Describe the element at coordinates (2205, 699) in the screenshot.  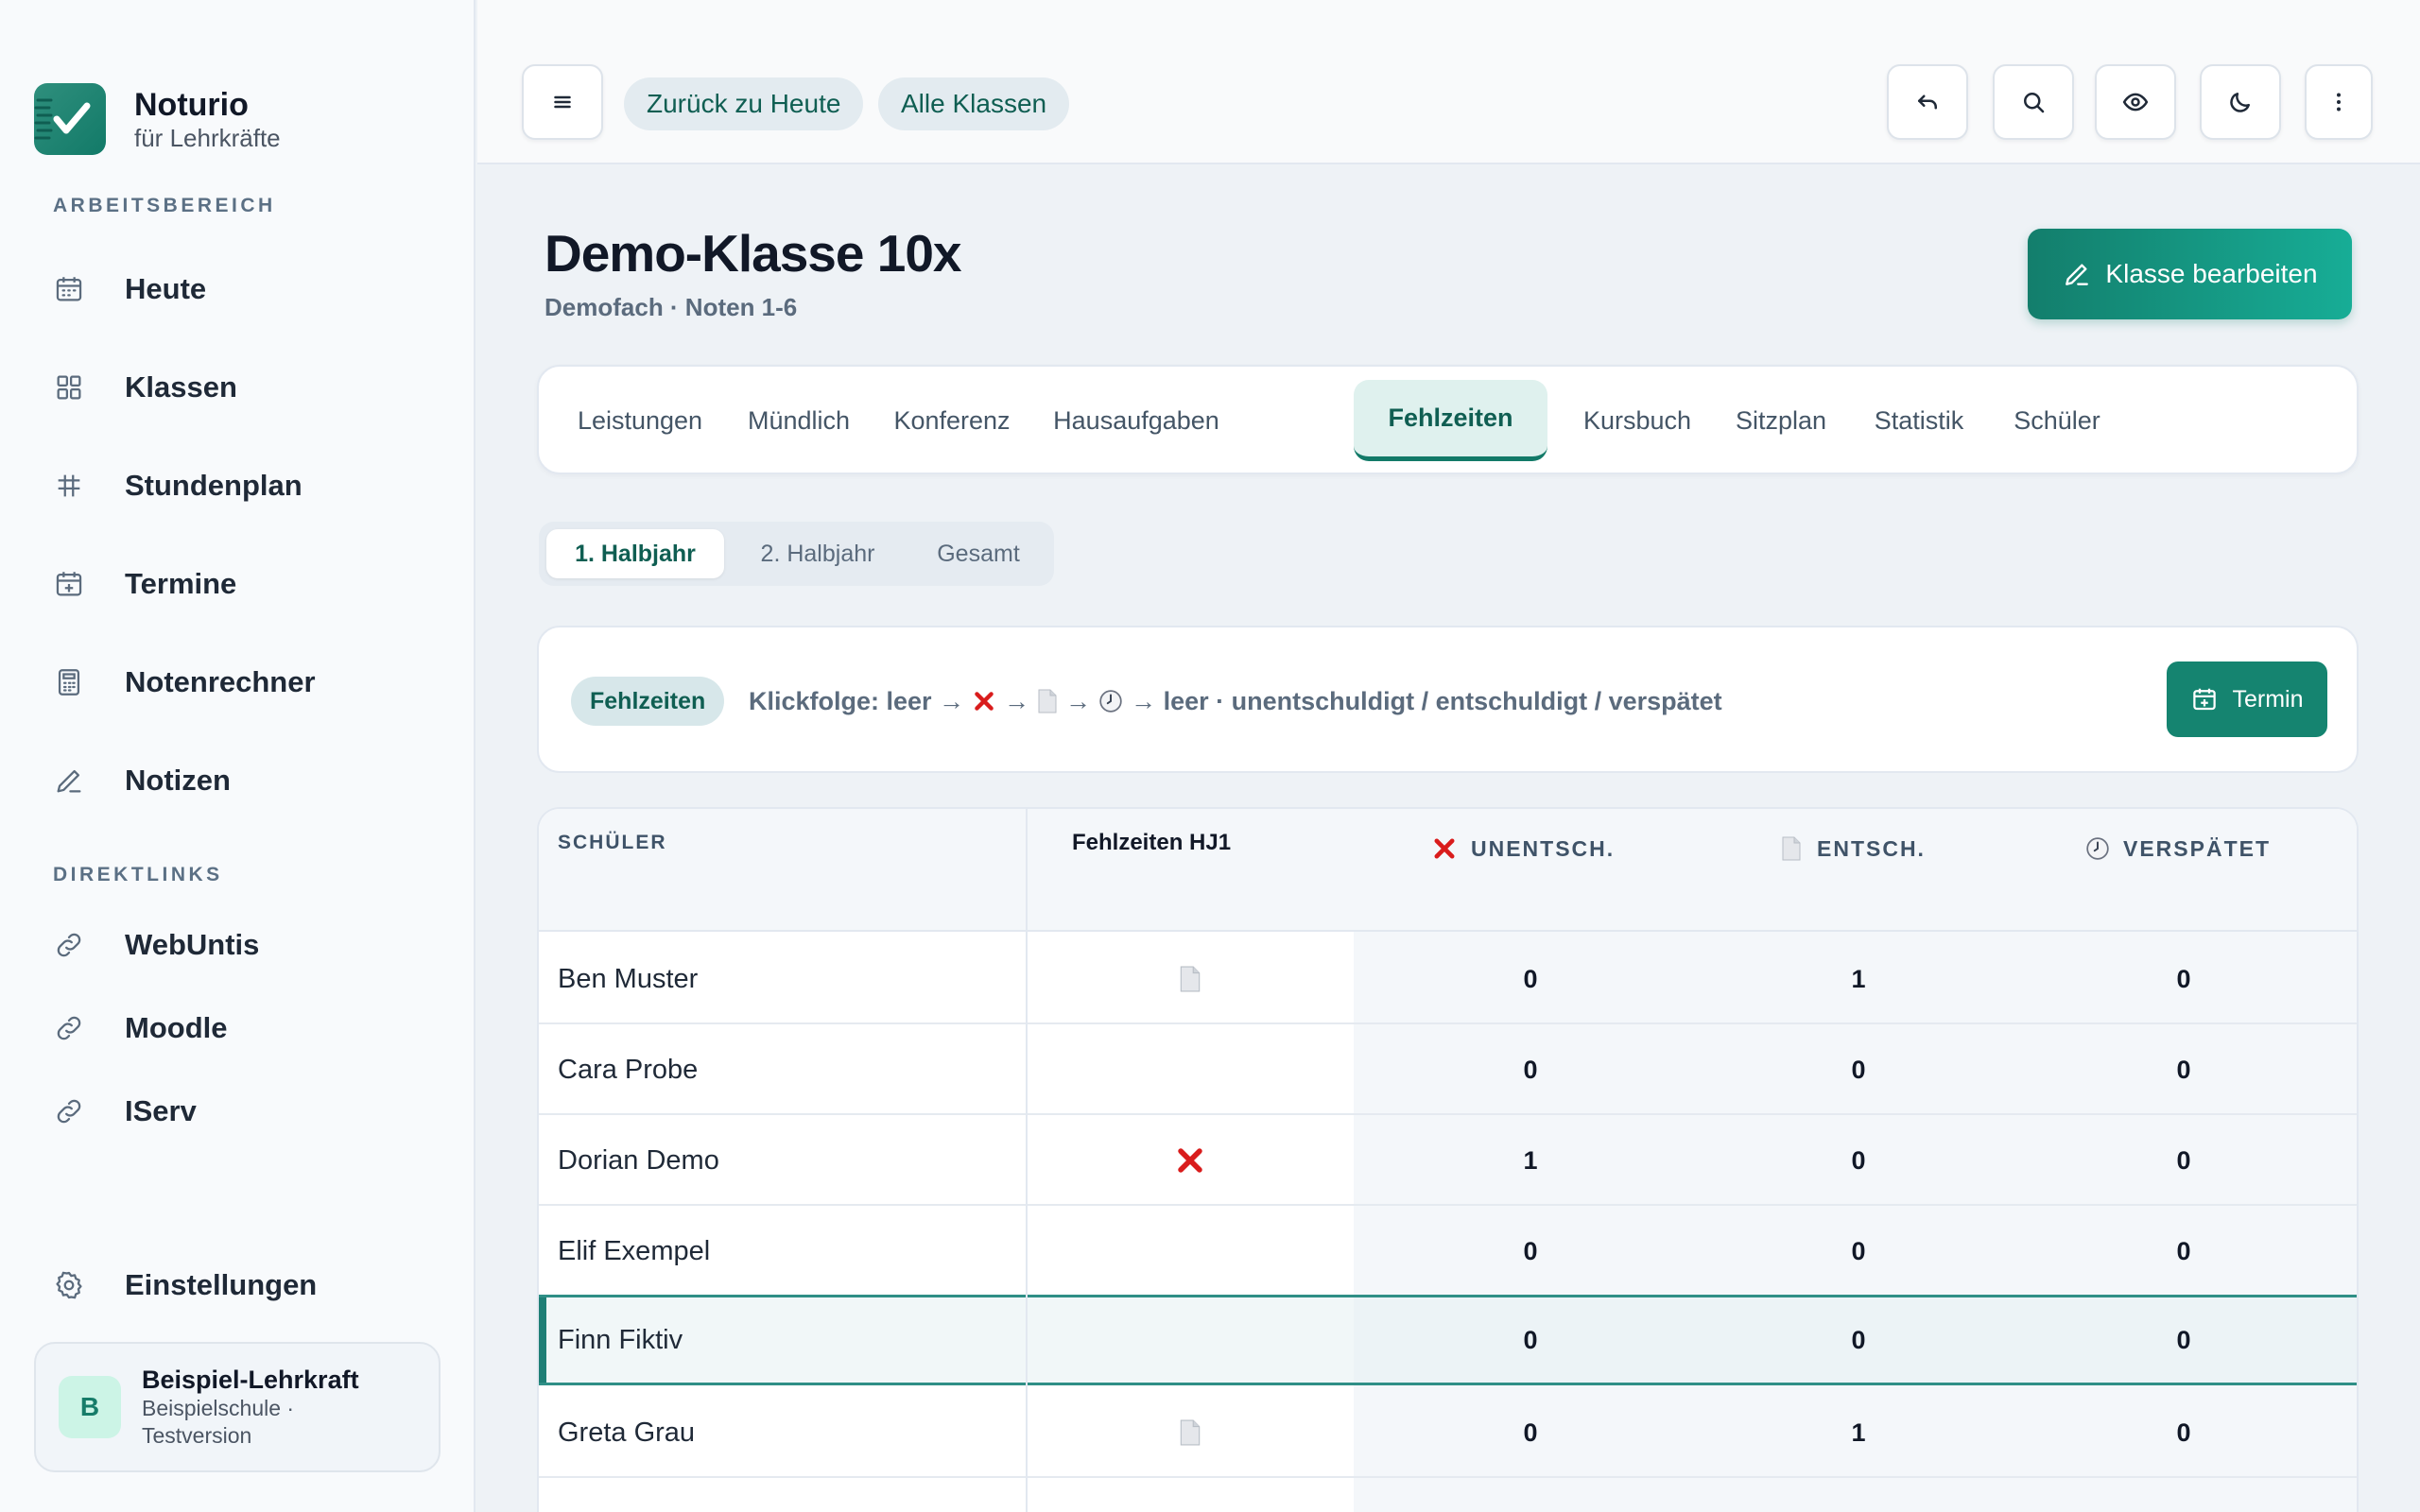
I see `calendar-plus-icon` at that location.